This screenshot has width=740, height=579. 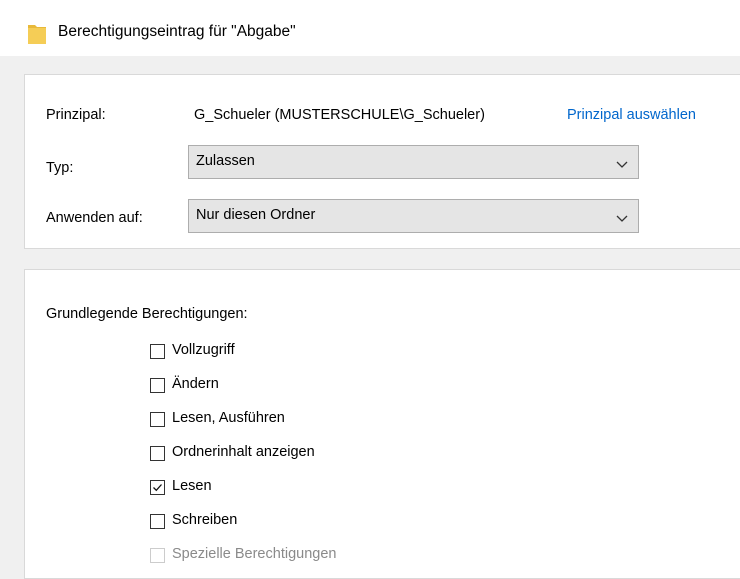 I want to click on permissions-heading: Grundlegende Berechtigungen:, so click(x=147, y=314).